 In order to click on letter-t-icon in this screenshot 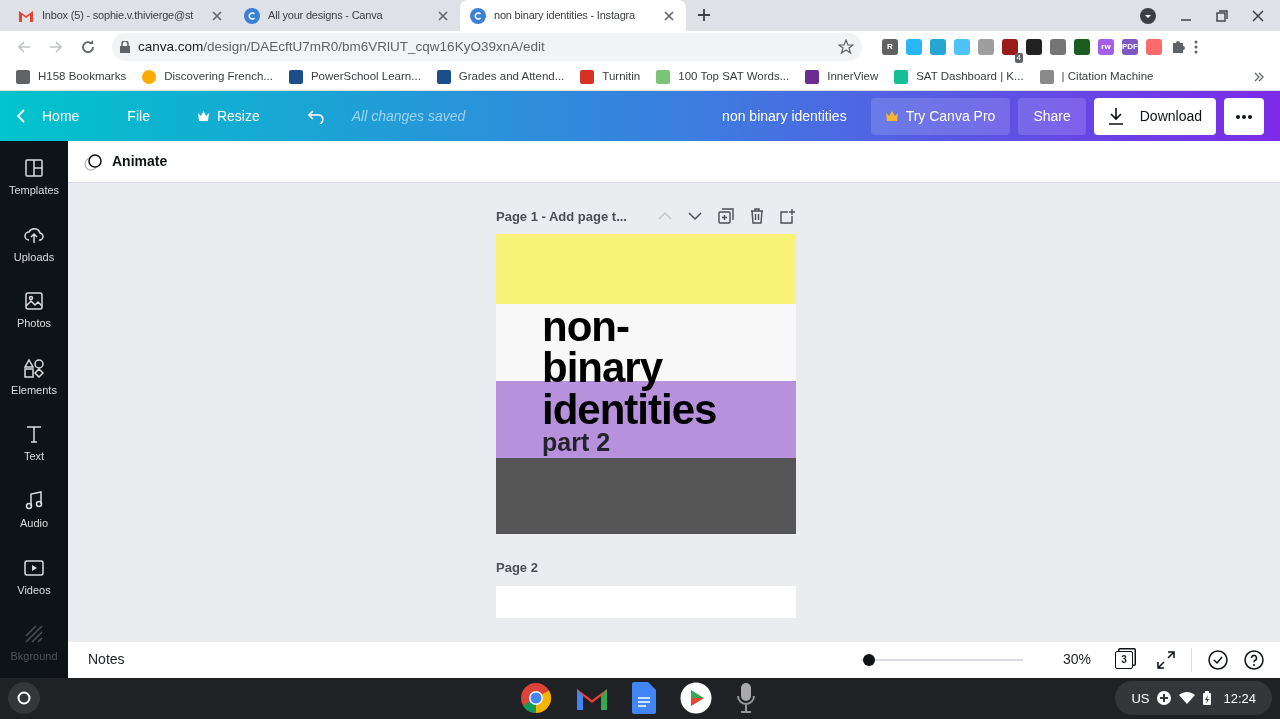, I will do `click(34, 434)`.